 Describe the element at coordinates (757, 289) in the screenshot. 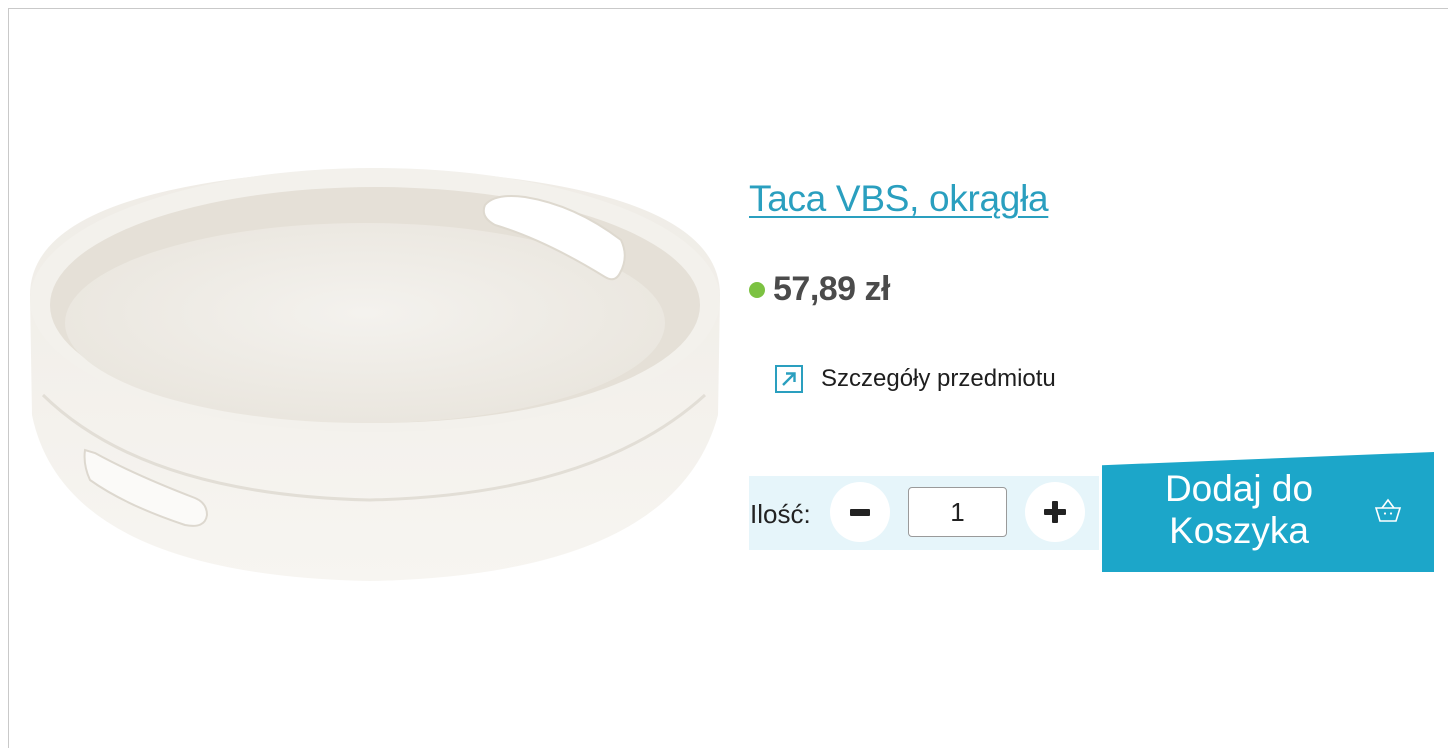

I see `in-stock-dot-icon` at that location.